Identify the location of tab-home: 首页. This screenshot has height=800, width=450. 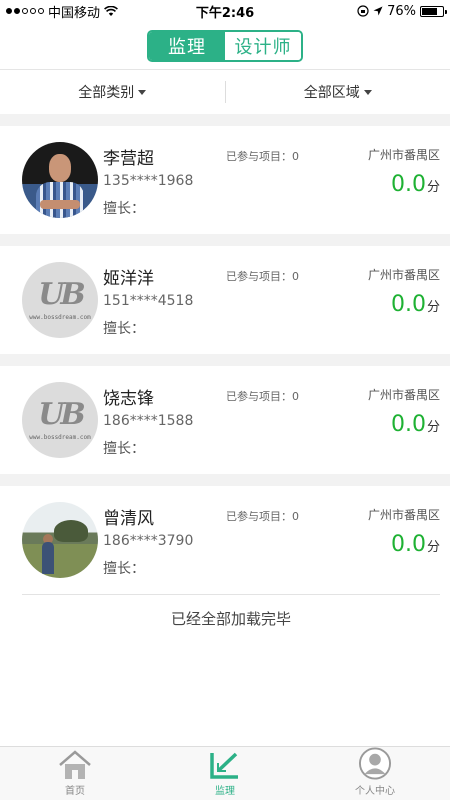
(75, 773).